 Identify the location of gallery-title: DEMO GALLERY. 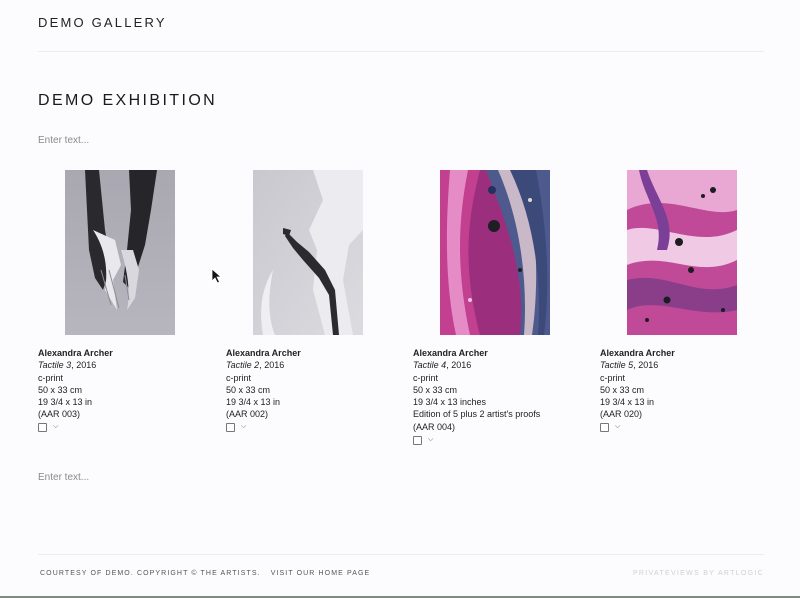
(102, 22).